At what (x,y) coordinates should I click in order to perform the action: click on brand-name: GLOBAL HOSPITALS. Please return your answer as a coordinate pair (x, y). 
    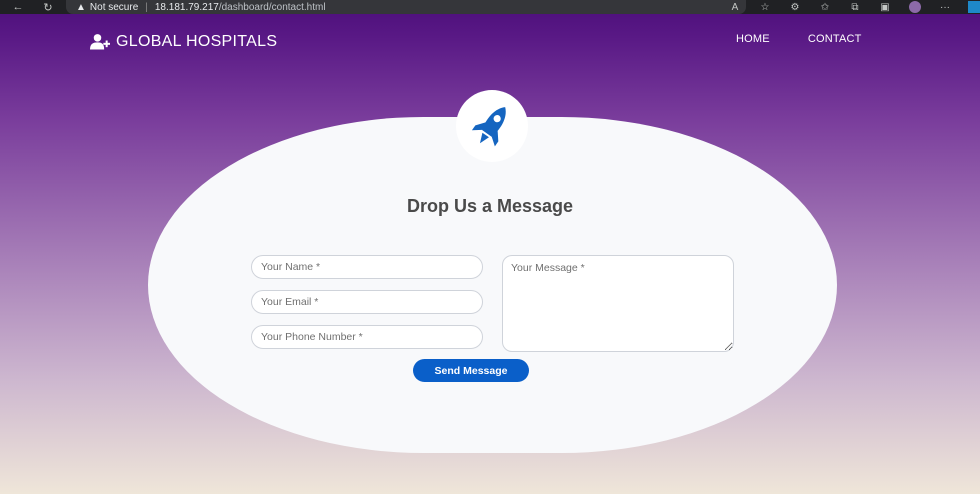
    Looking at the image, I should click on (197, 41).